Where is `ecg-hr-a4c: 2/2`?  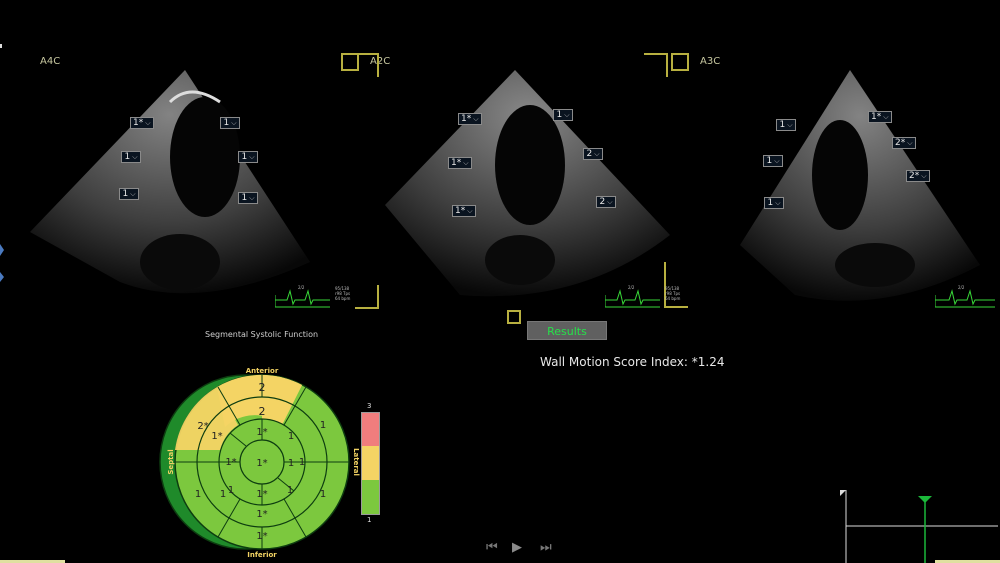
ecg-hr-a4c: 2/2 is located at coordinates (301, 287).